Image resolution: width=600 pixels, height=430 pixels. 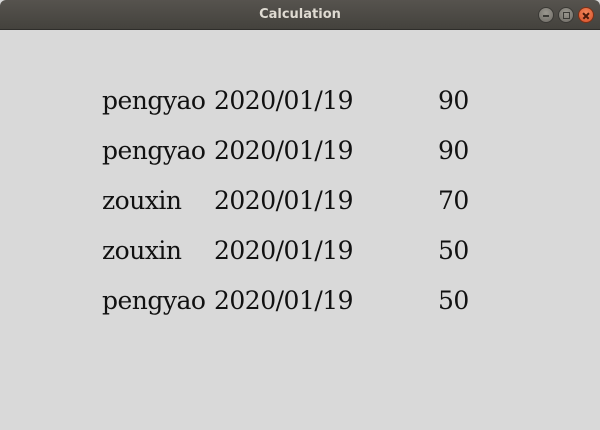 I want to click on close-icon, so click(x=586, y=15).